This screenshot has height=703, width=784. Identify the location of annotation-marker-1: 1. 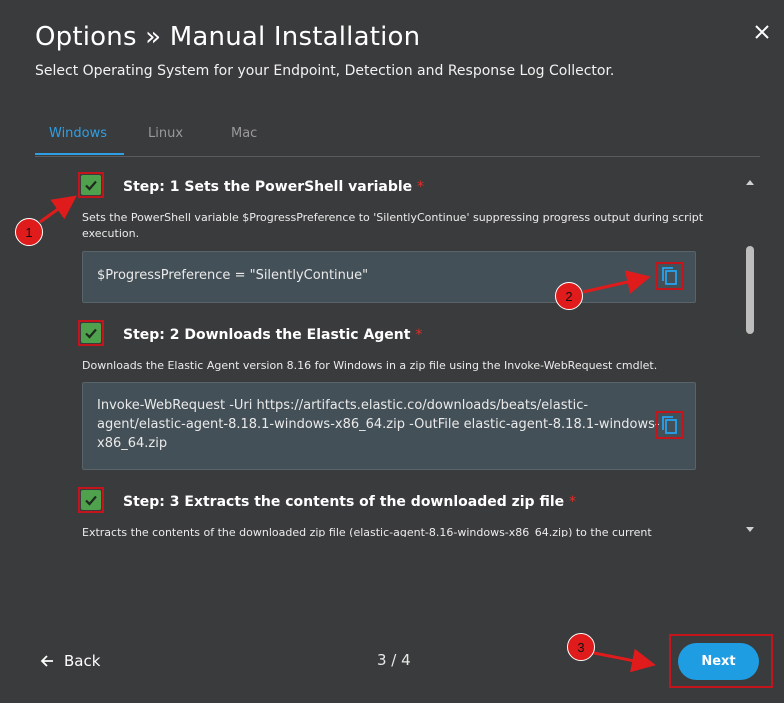
(29, 232).